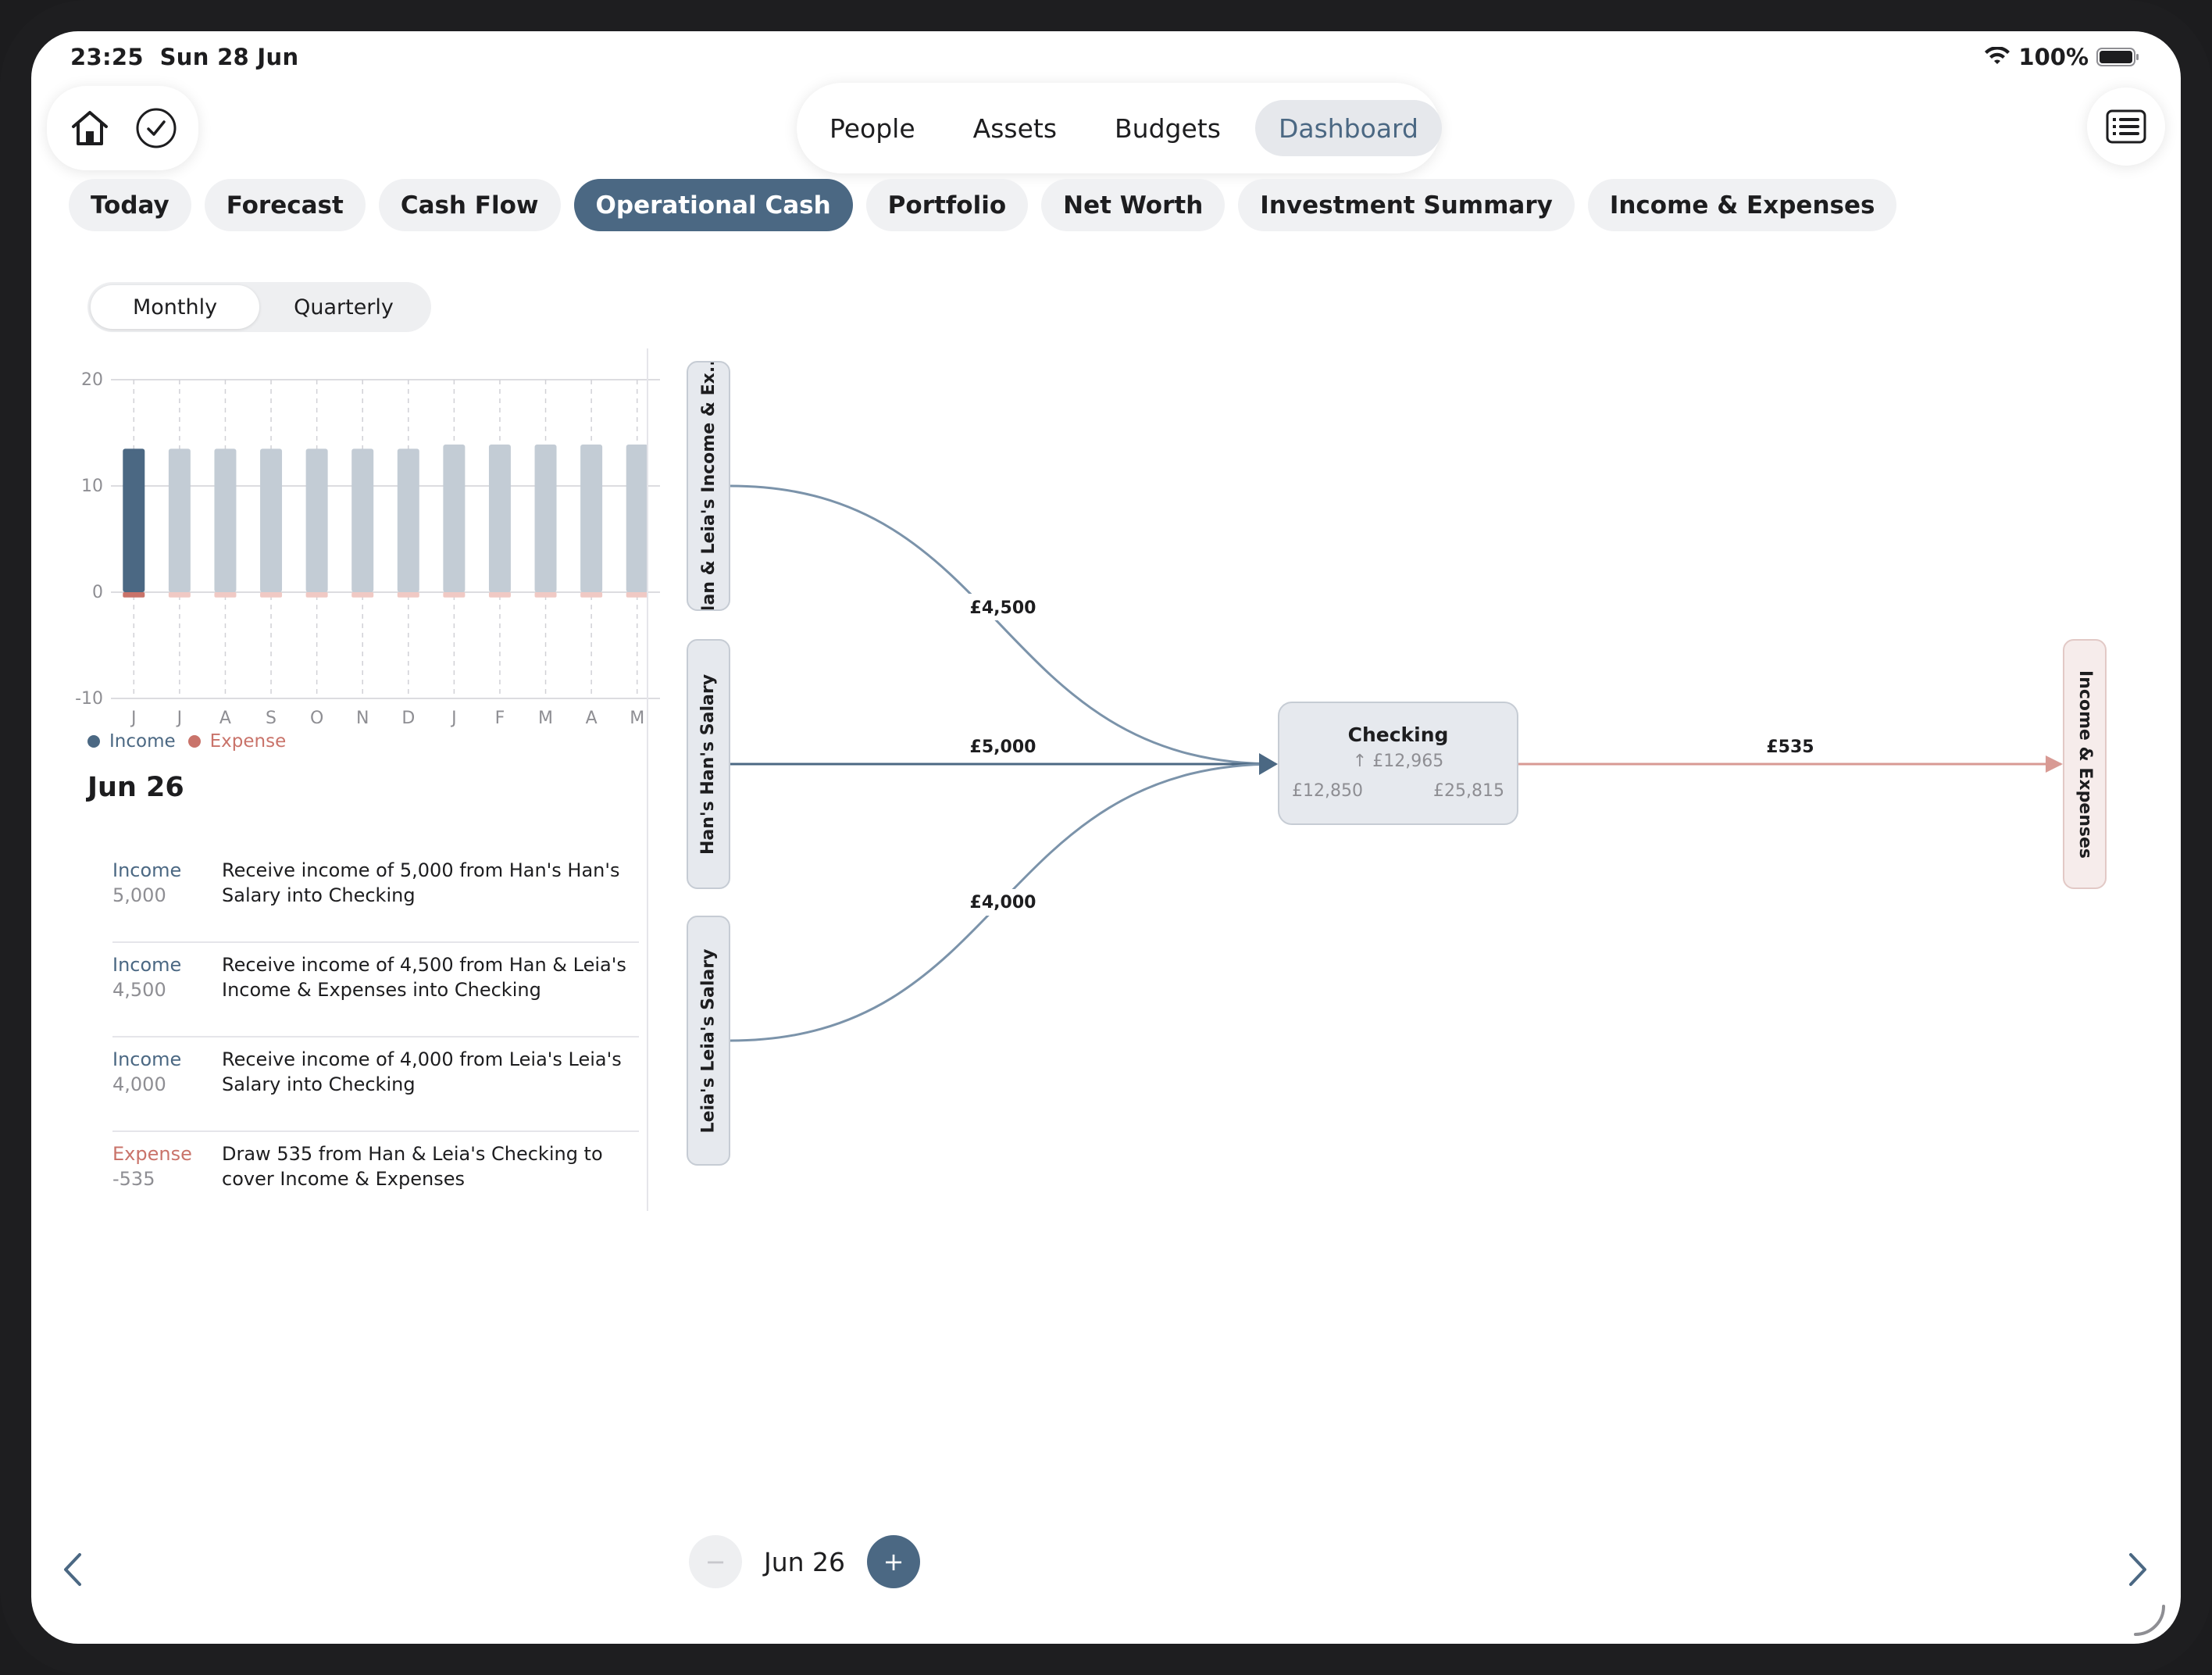 The height and width of the screenshot is (1675, 2212). I want to click on y-tick-label: 0, so click(97, 592).